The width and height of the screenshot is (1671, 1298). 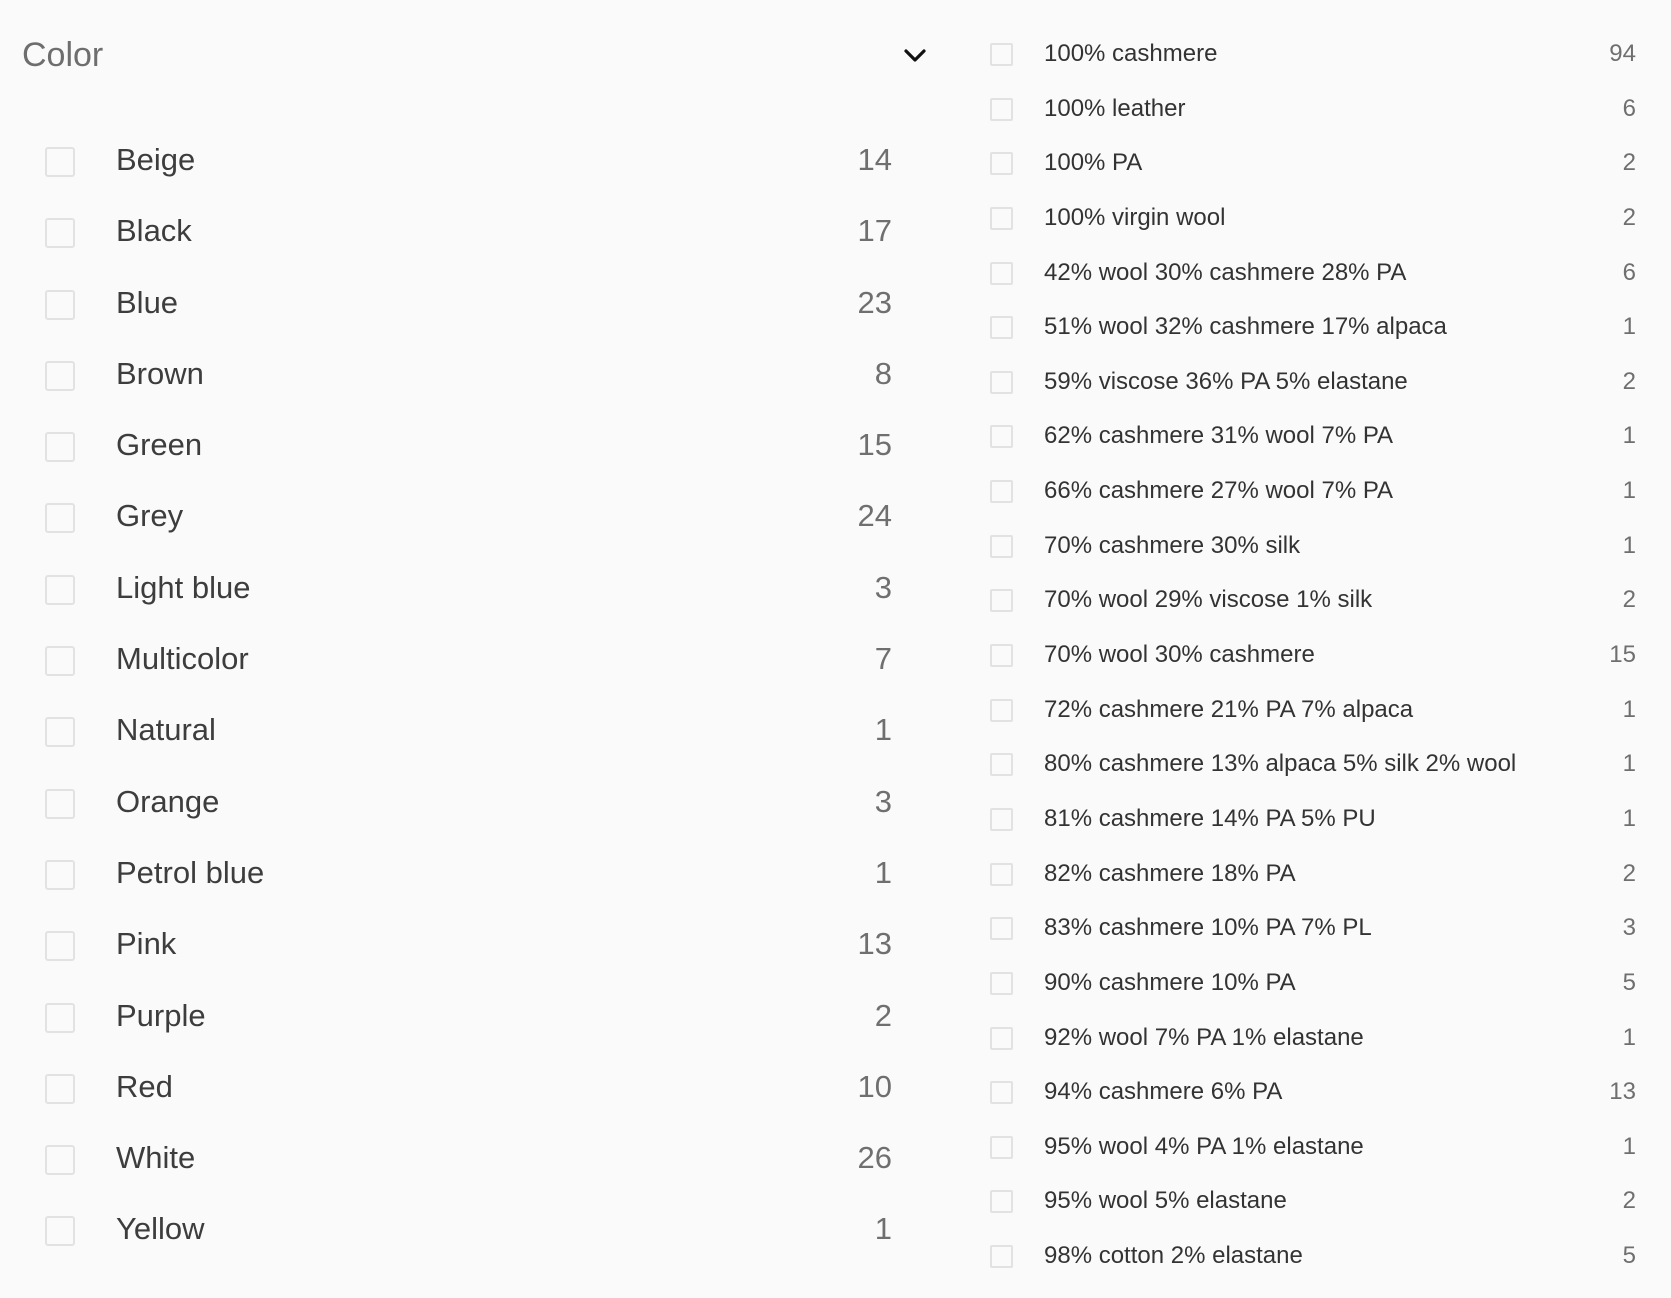 What do you see at coordinates (470, 1015) in the screenshot?
I see `color-option-purple: Purple 2` at bounding box center [470, 1015].